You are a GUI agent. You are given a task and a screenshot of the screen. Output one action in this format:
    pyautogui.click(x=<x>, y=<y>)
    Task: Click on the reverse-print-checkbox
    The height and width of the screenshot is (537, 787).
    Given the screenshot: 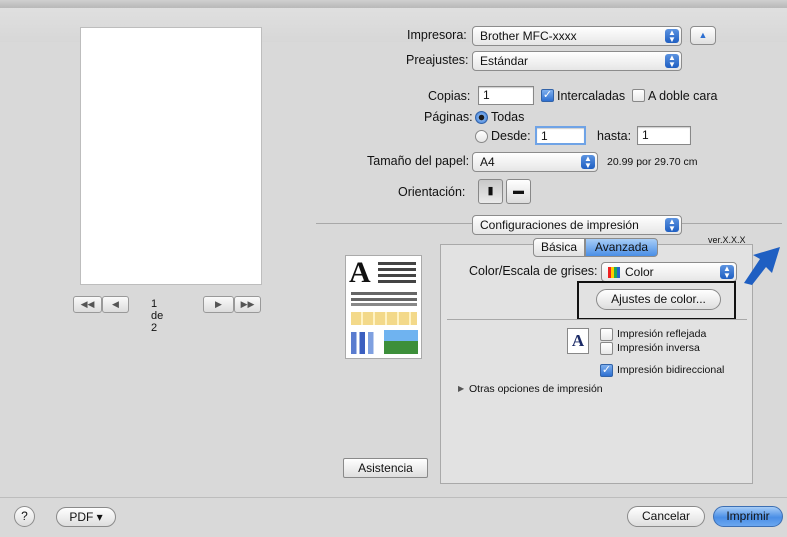 What is the action you would take?
    pyautogui.click(x=606, y=348)
    